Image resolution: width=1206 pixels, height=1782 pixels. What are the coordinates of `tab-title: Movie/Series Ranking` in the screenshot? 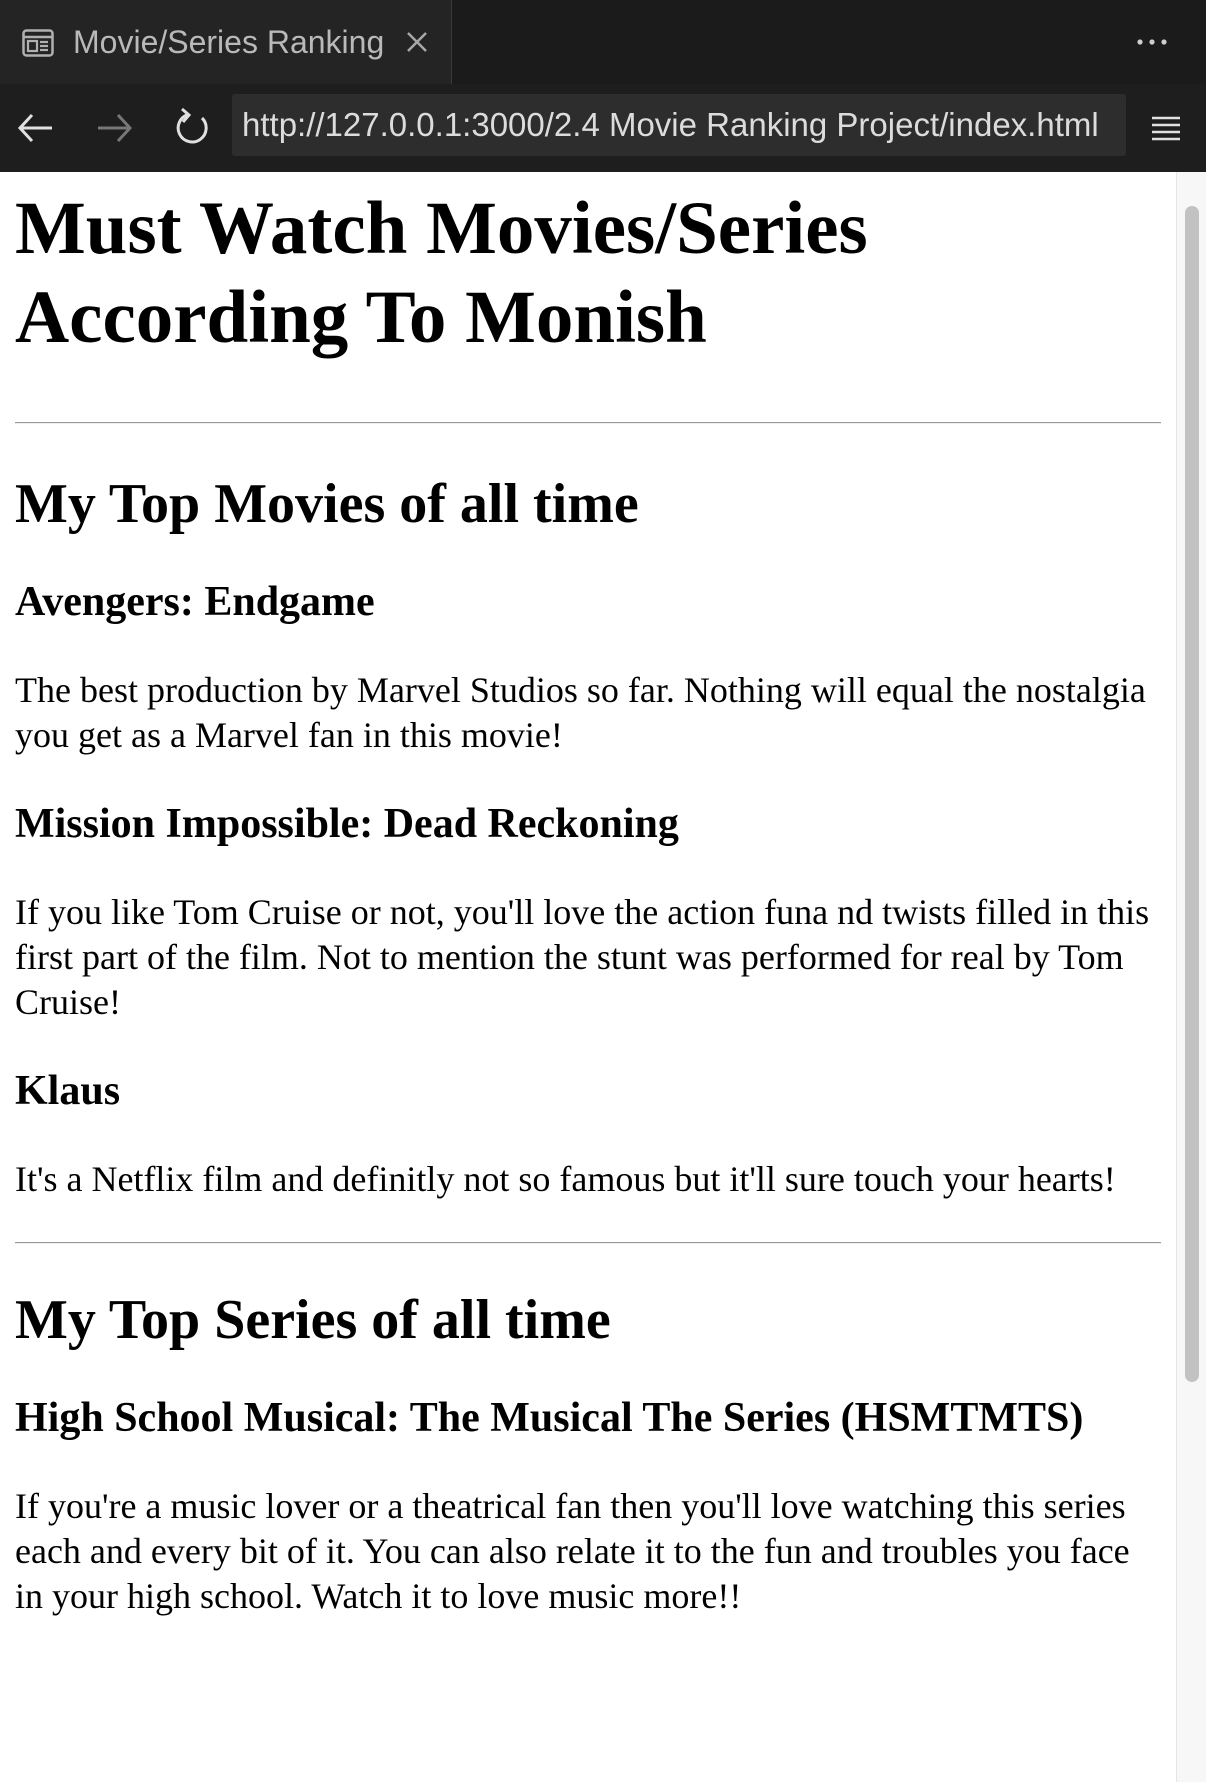 It's located at (229, 42).